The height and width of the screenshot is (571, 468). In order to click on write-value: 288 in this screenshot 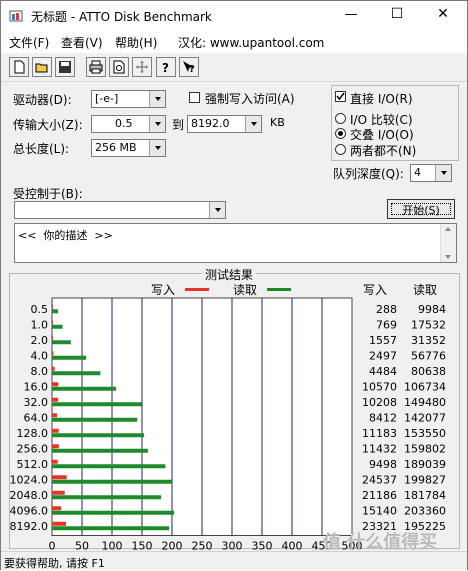, I will do `click(386, 309)`.